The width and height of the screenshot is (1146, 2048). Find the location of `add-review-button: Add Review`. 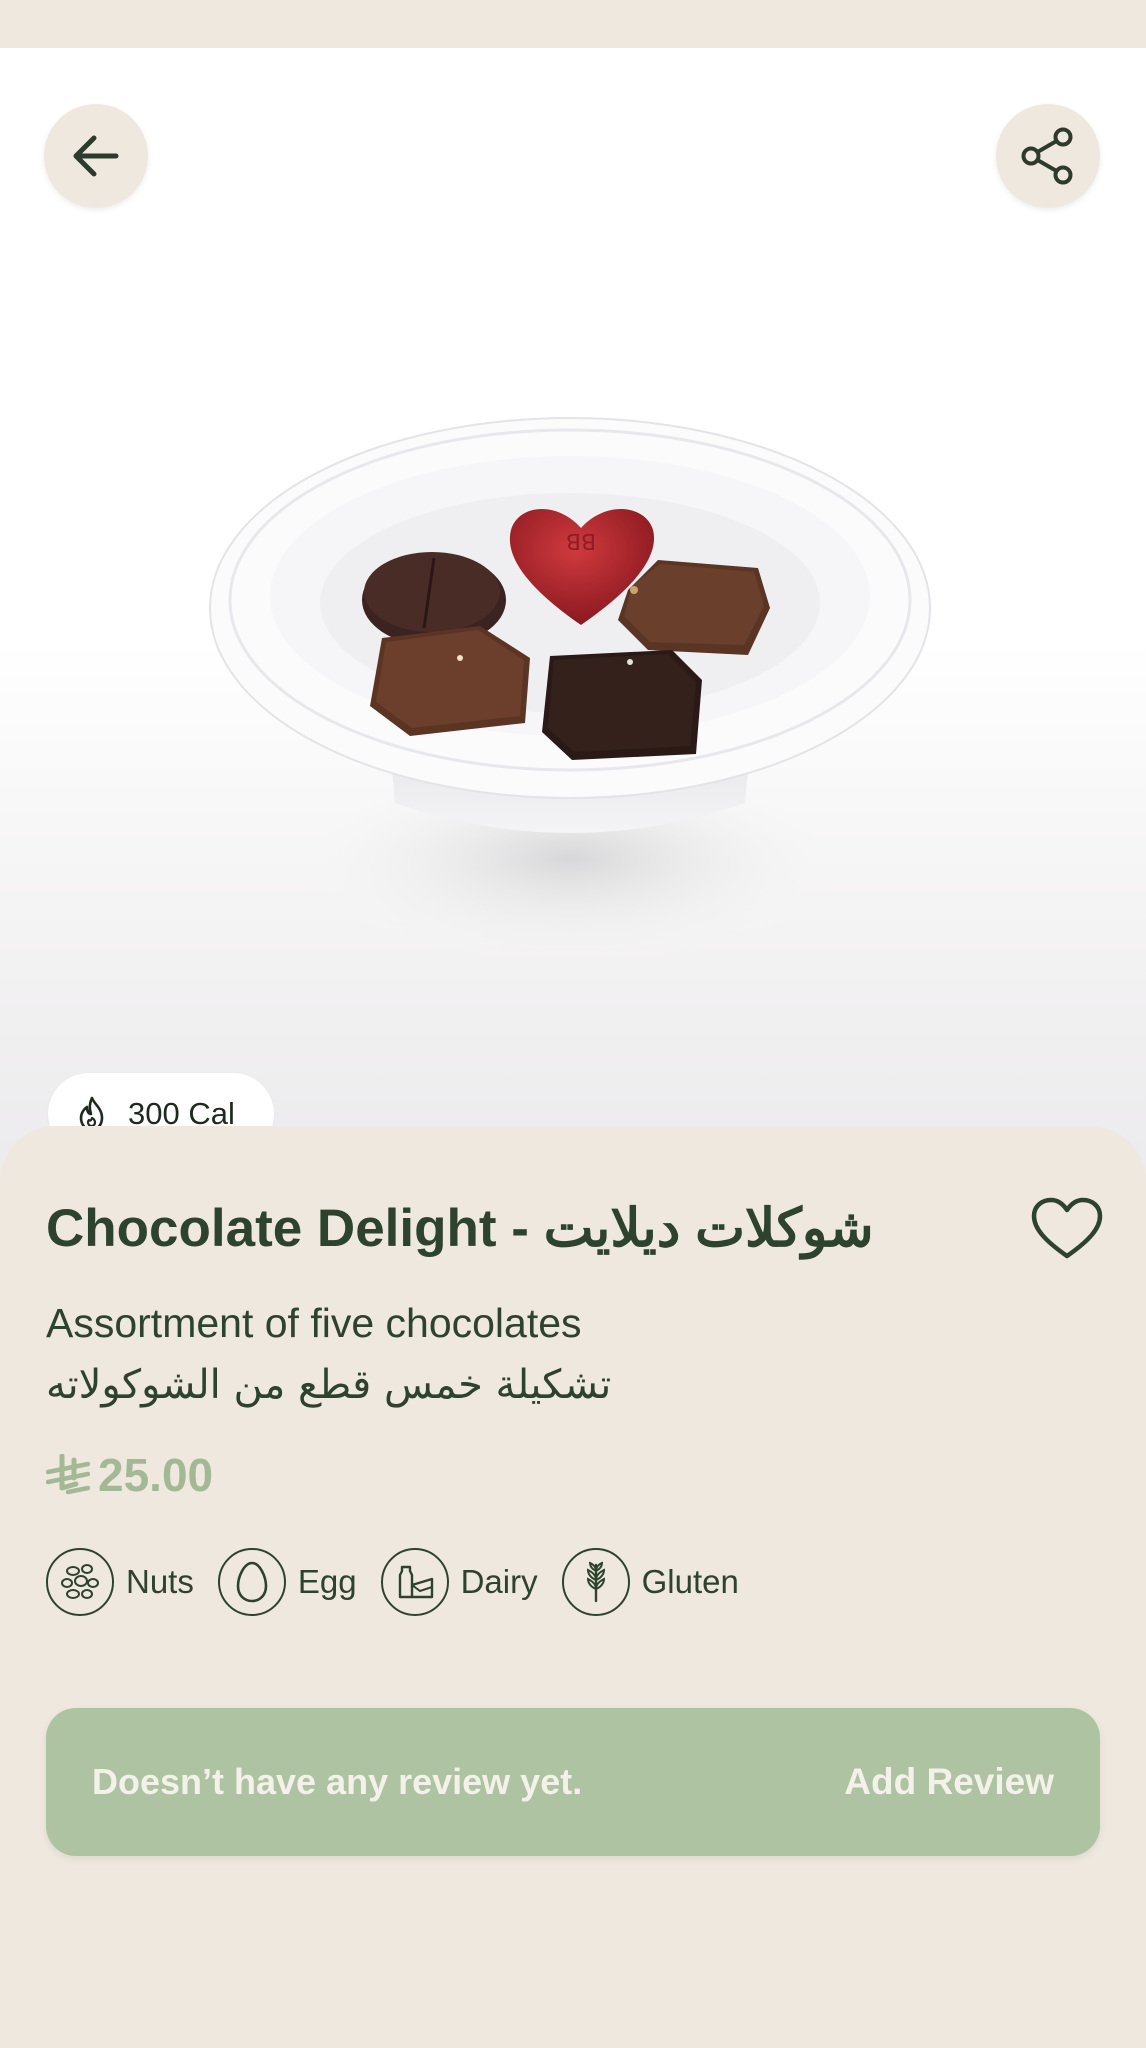

add-review-button: Add Review is located at coordinates (949, 1782).